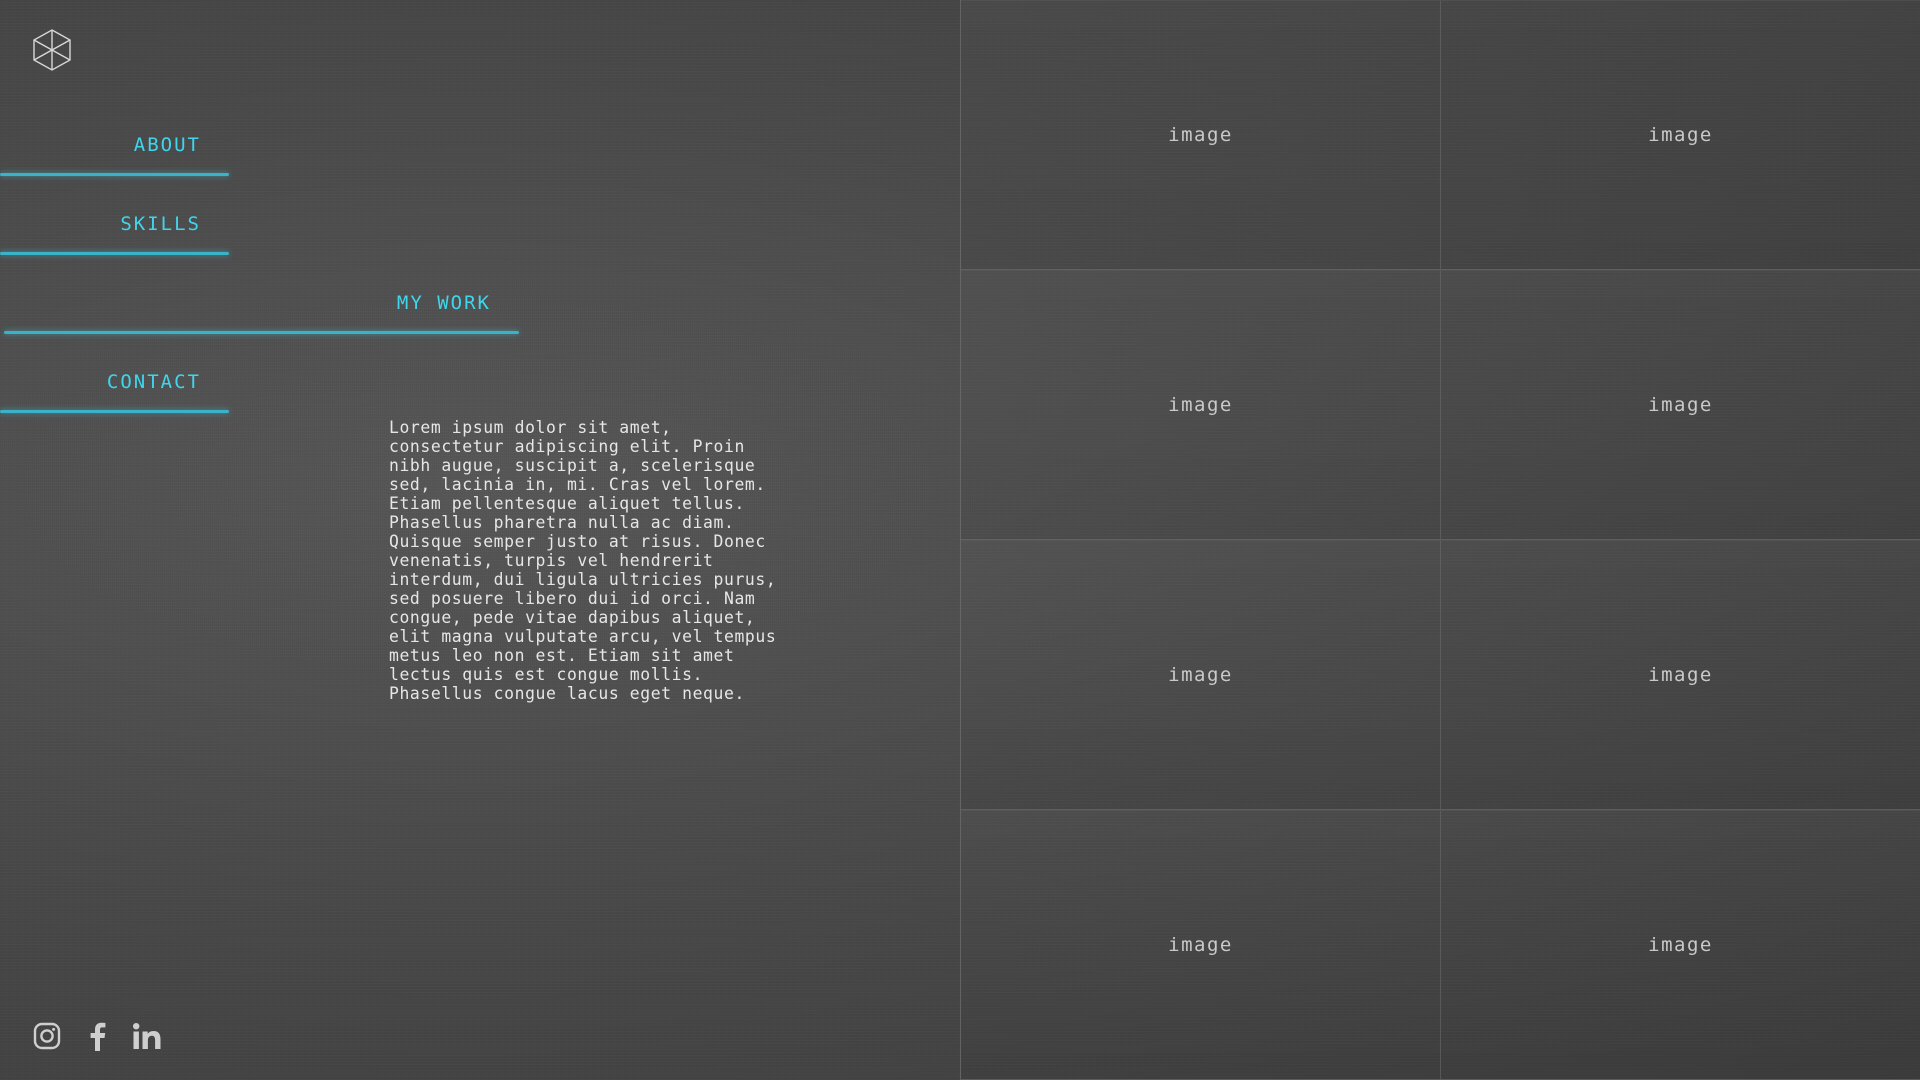  What do you see at coordinates (114, 411) in the screenshot?
I see `nav-item-contact-underline` at bounding box center [114, 411].